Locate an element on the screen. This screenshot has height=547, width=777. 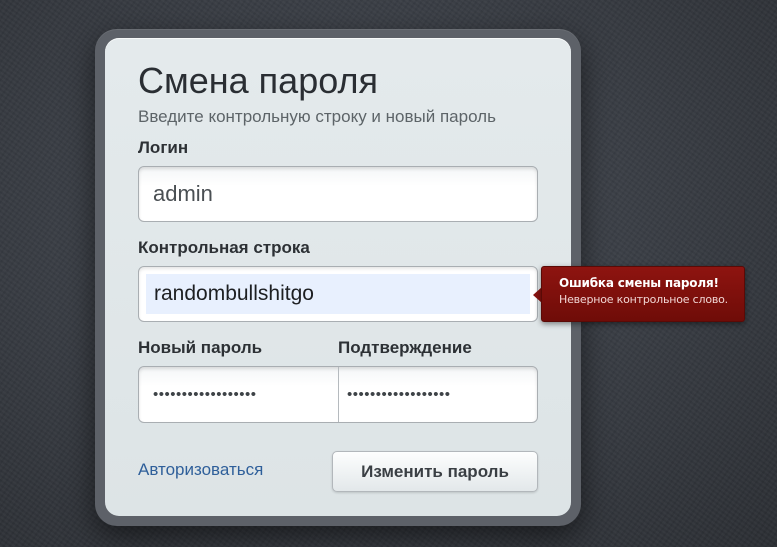
confirm-password-label: Подтверждение is located at coordinates (405, 347).